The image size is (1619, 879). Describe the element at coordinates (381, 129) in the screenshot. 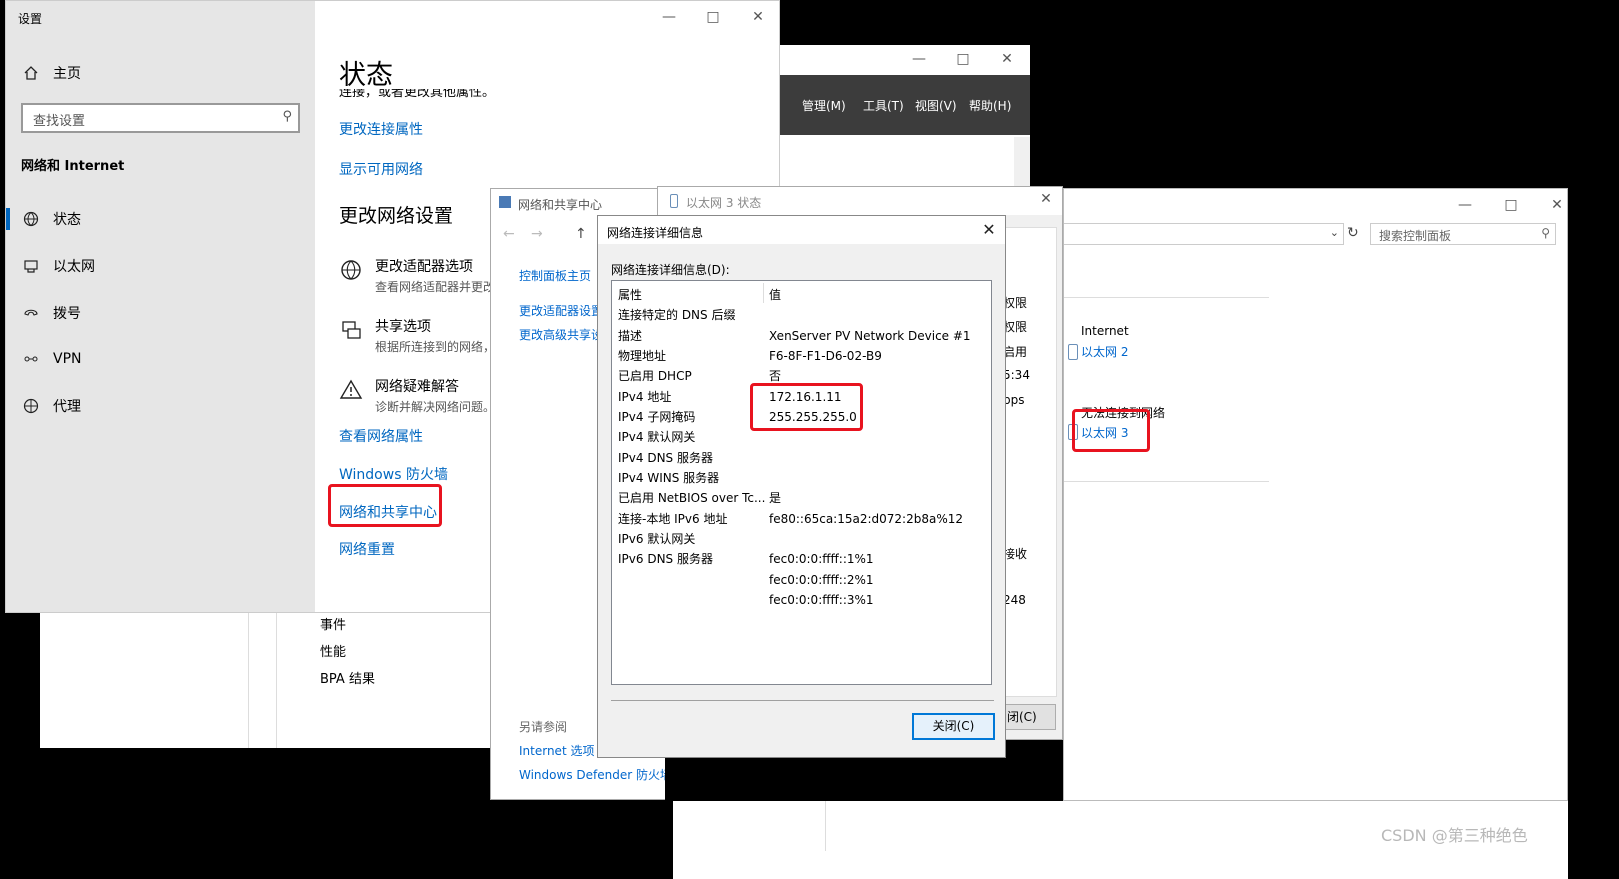

I see `link-change-connection-properties: 更改连接属性` at that location.